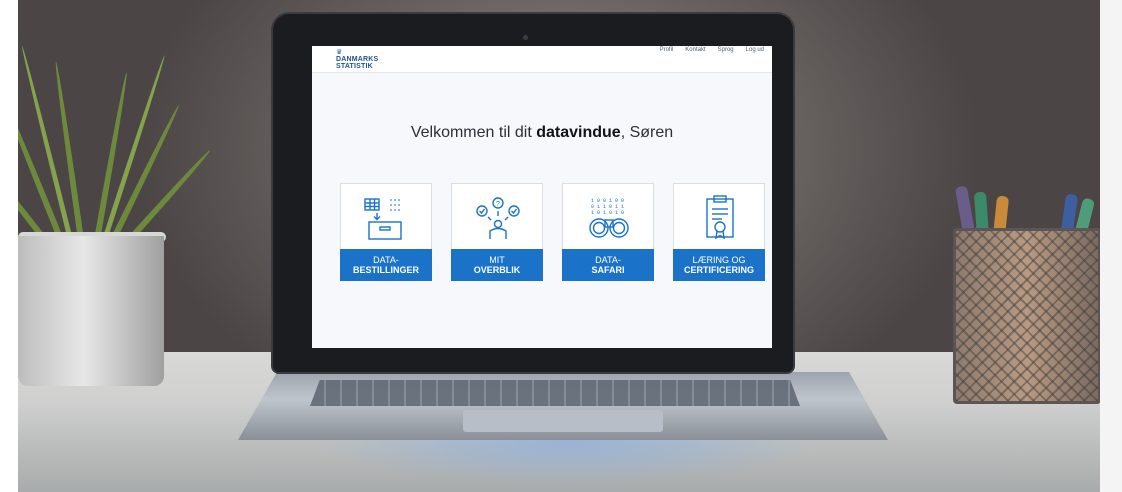 The image size is (1122, 492). What do you see at coordinates (718, 270) in the screenshot?
I see `tile-label-line2: CERTIFICERING` at bounding box center [718, 270].